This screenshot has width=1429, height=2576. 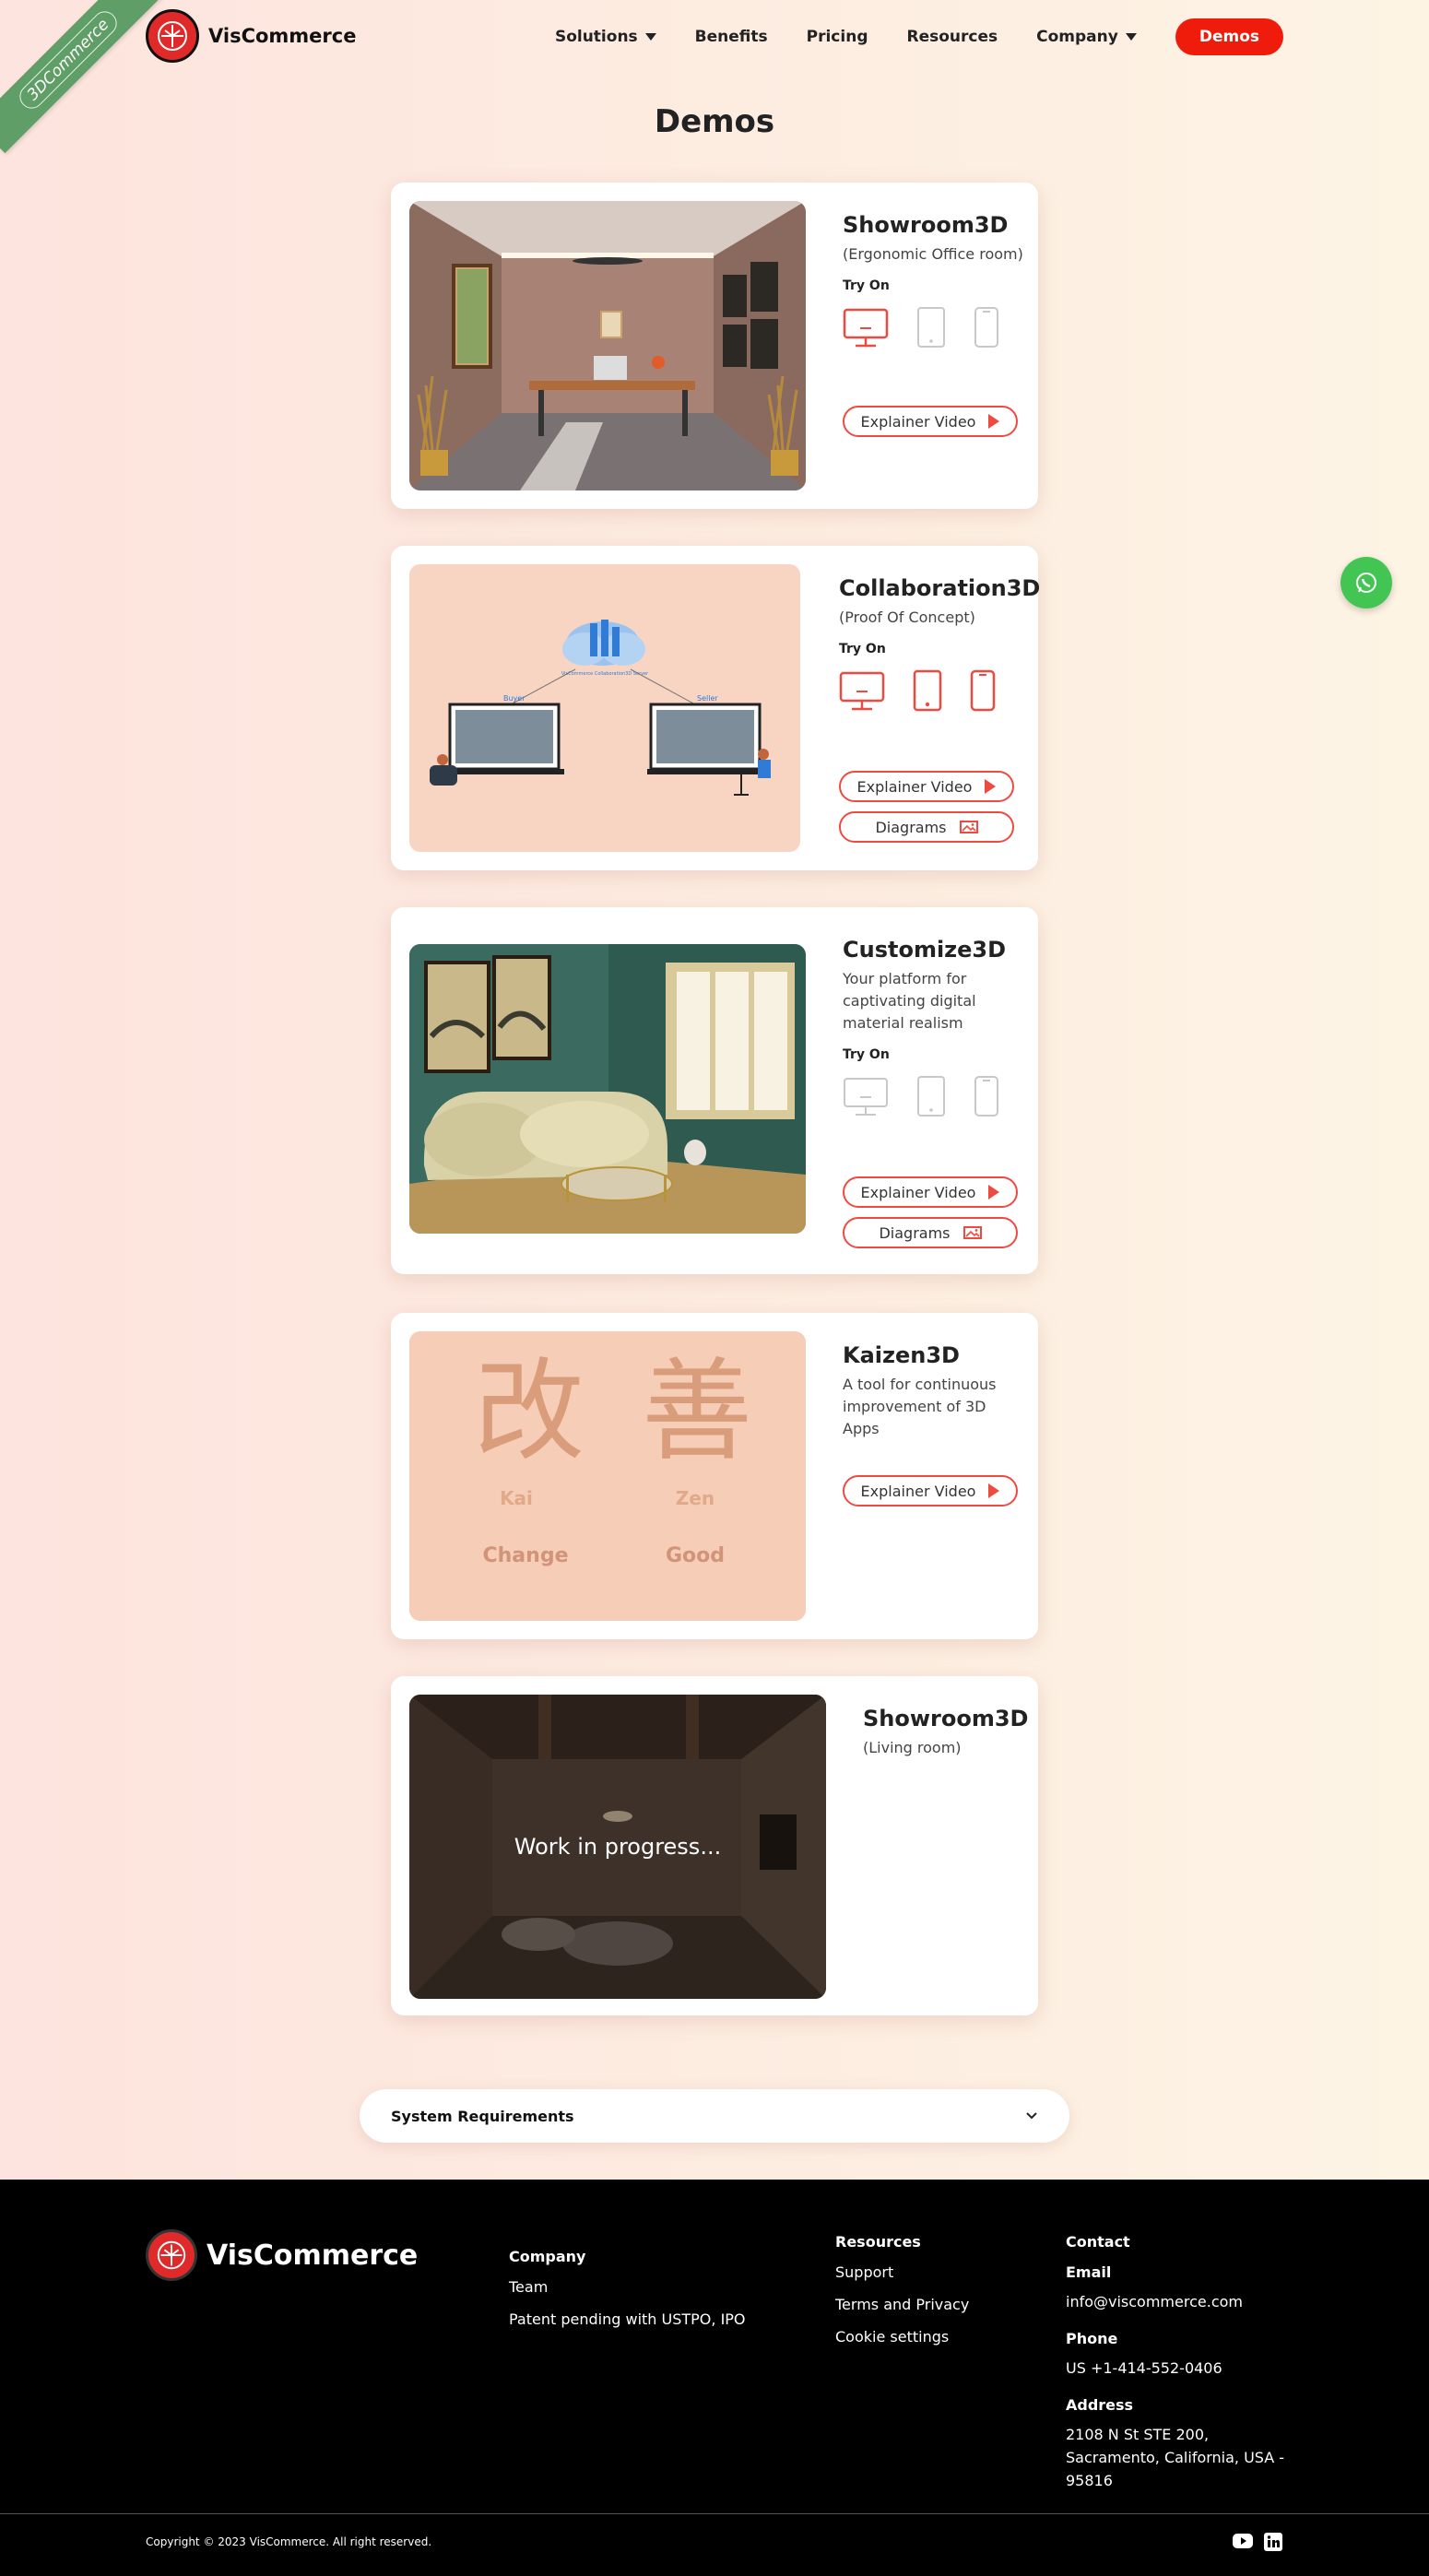 I want to click on email-label: Email, so click(x=1089, y=2272).